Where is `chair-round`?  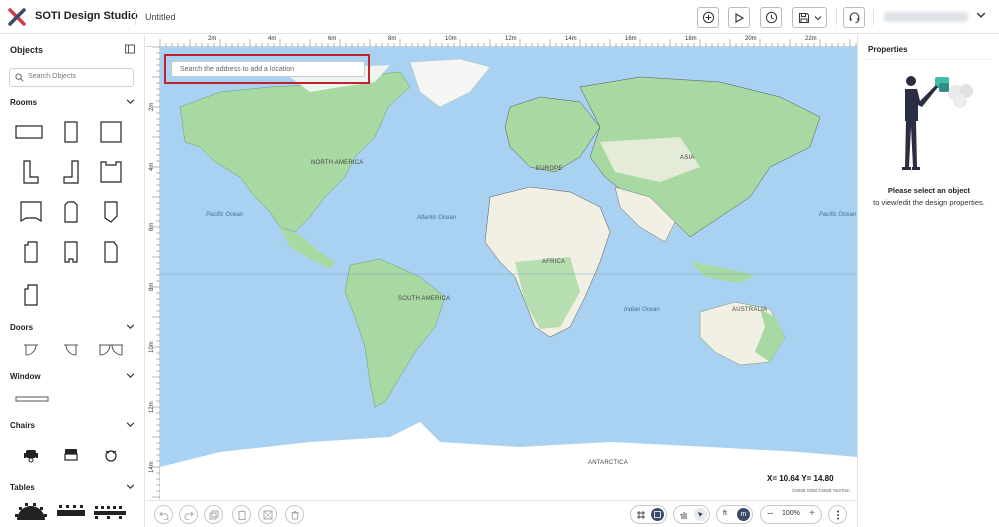 chair-round is located at coordinates (111, 455).